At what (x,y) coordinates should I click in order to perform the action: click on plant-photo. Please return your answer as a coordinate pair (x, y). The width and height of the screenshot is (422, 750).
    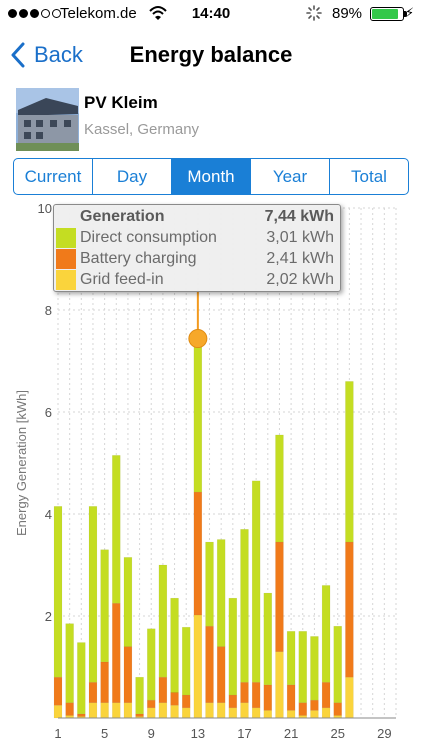
    Looking at the image, I should click on (47, 119).